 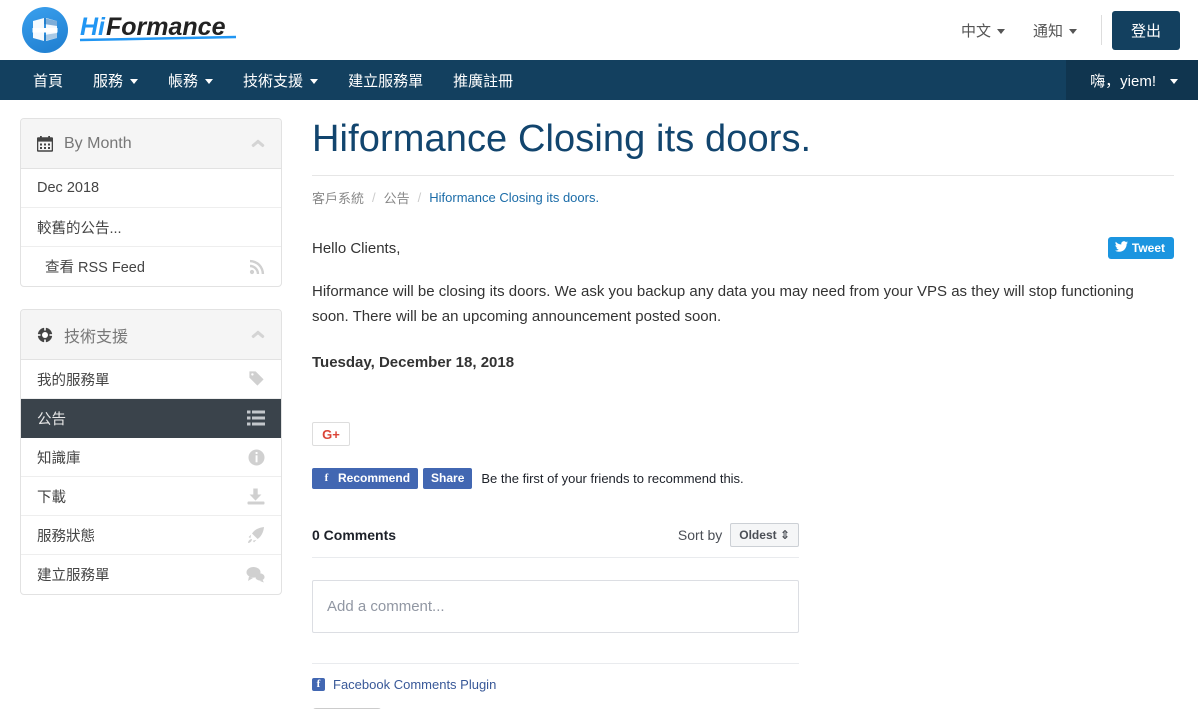 I want to click on panel-title: By Month, so click(x=98, y=143).